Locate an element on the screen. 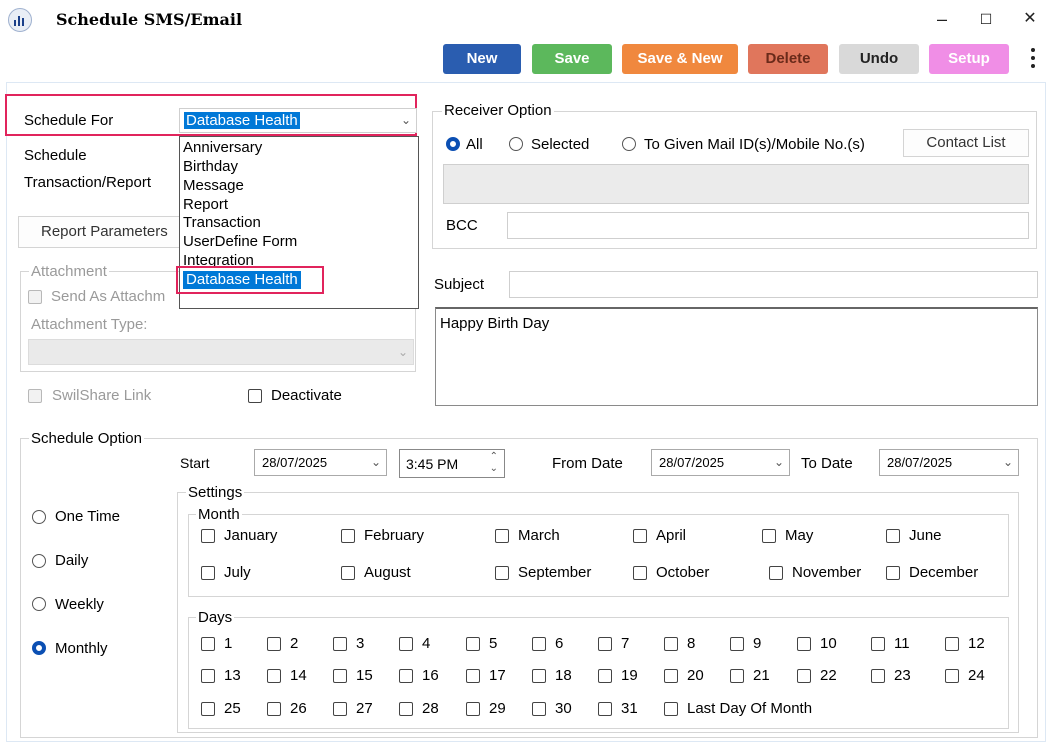 Image resolution: width=1051 pixels, height=744 pixels. last-day-of-month-checkbox is located at coordinates (671, 709).